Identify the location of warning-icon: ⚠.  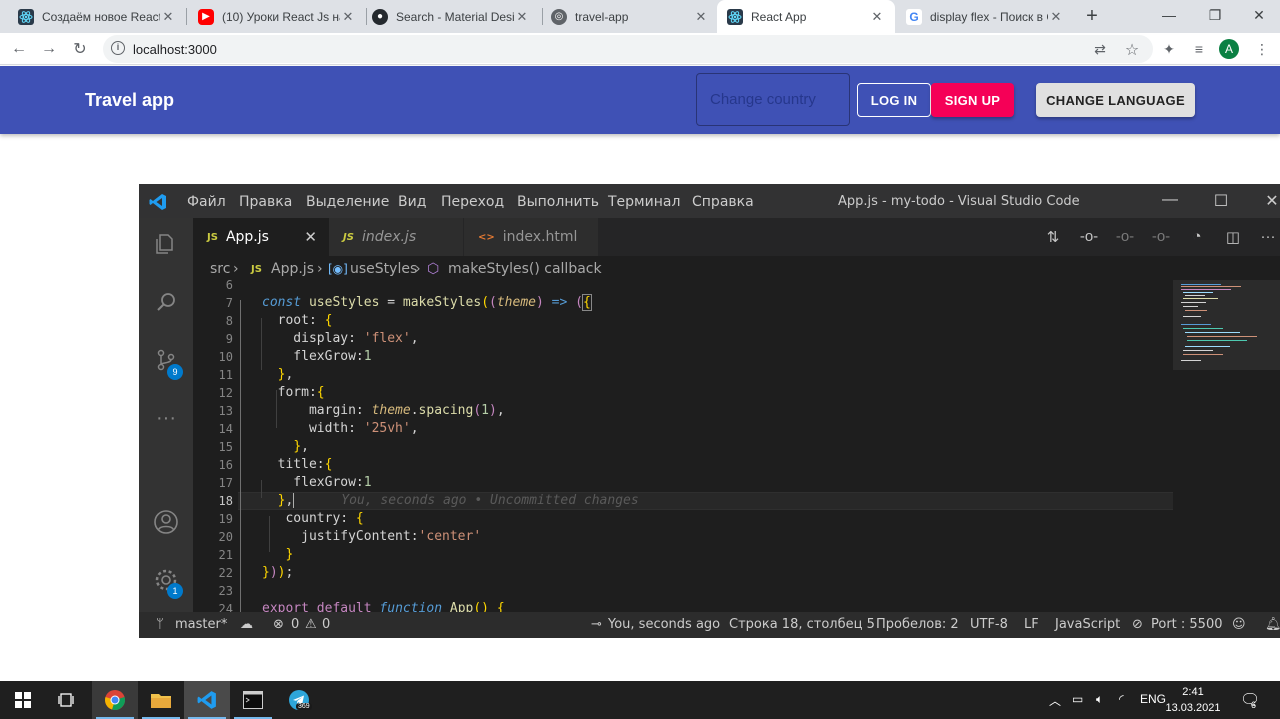
(311, 624).